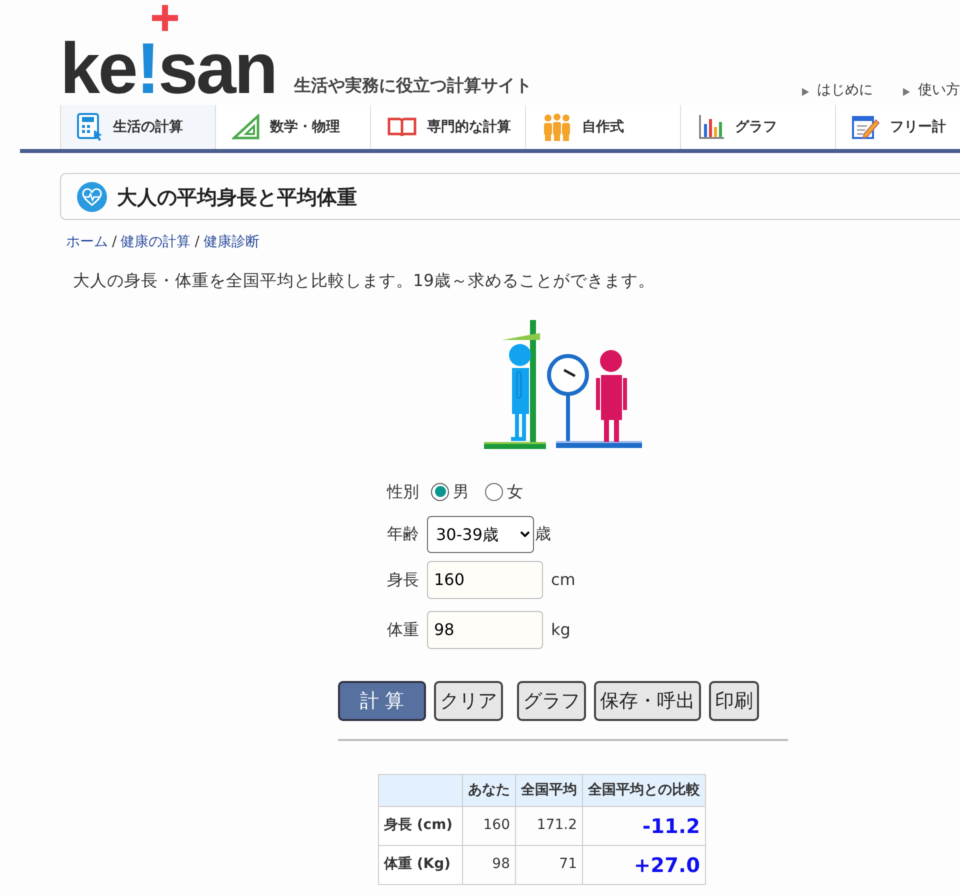 This screenshot has width=960, height=895. Describe the element at coordinates (420, 864) in the screenshot. I see `row-header: 体重 (Kg)` at that location.